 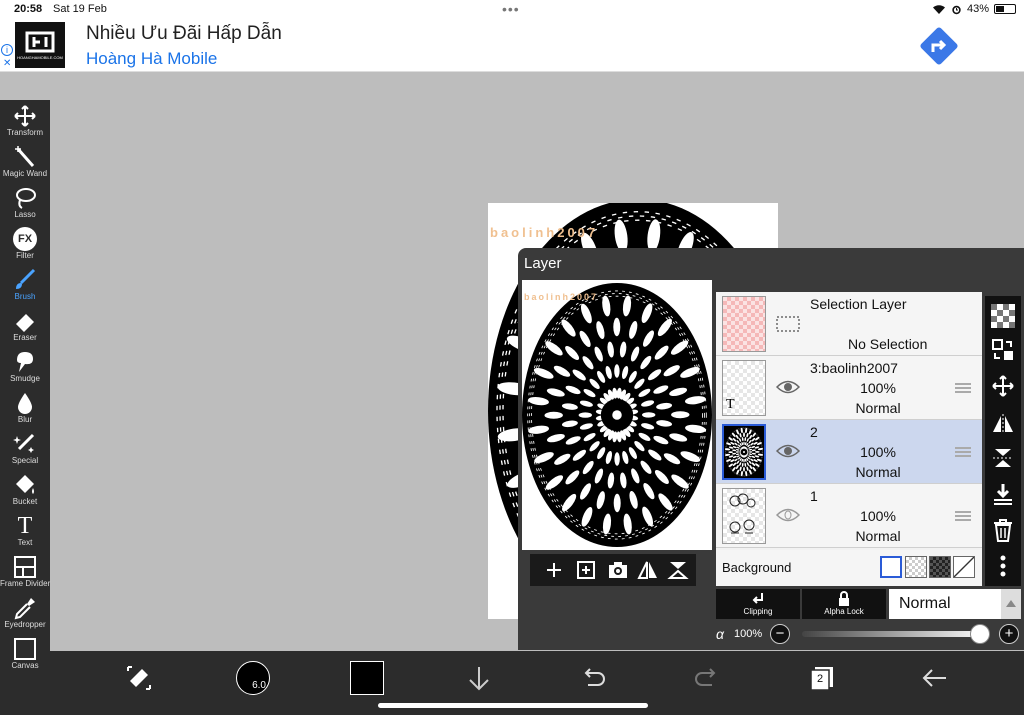 What do you see at coordinates (25, 491) in the screenshot?
I see `tool-bucket: Bucket` at bounding box center [25, 491].